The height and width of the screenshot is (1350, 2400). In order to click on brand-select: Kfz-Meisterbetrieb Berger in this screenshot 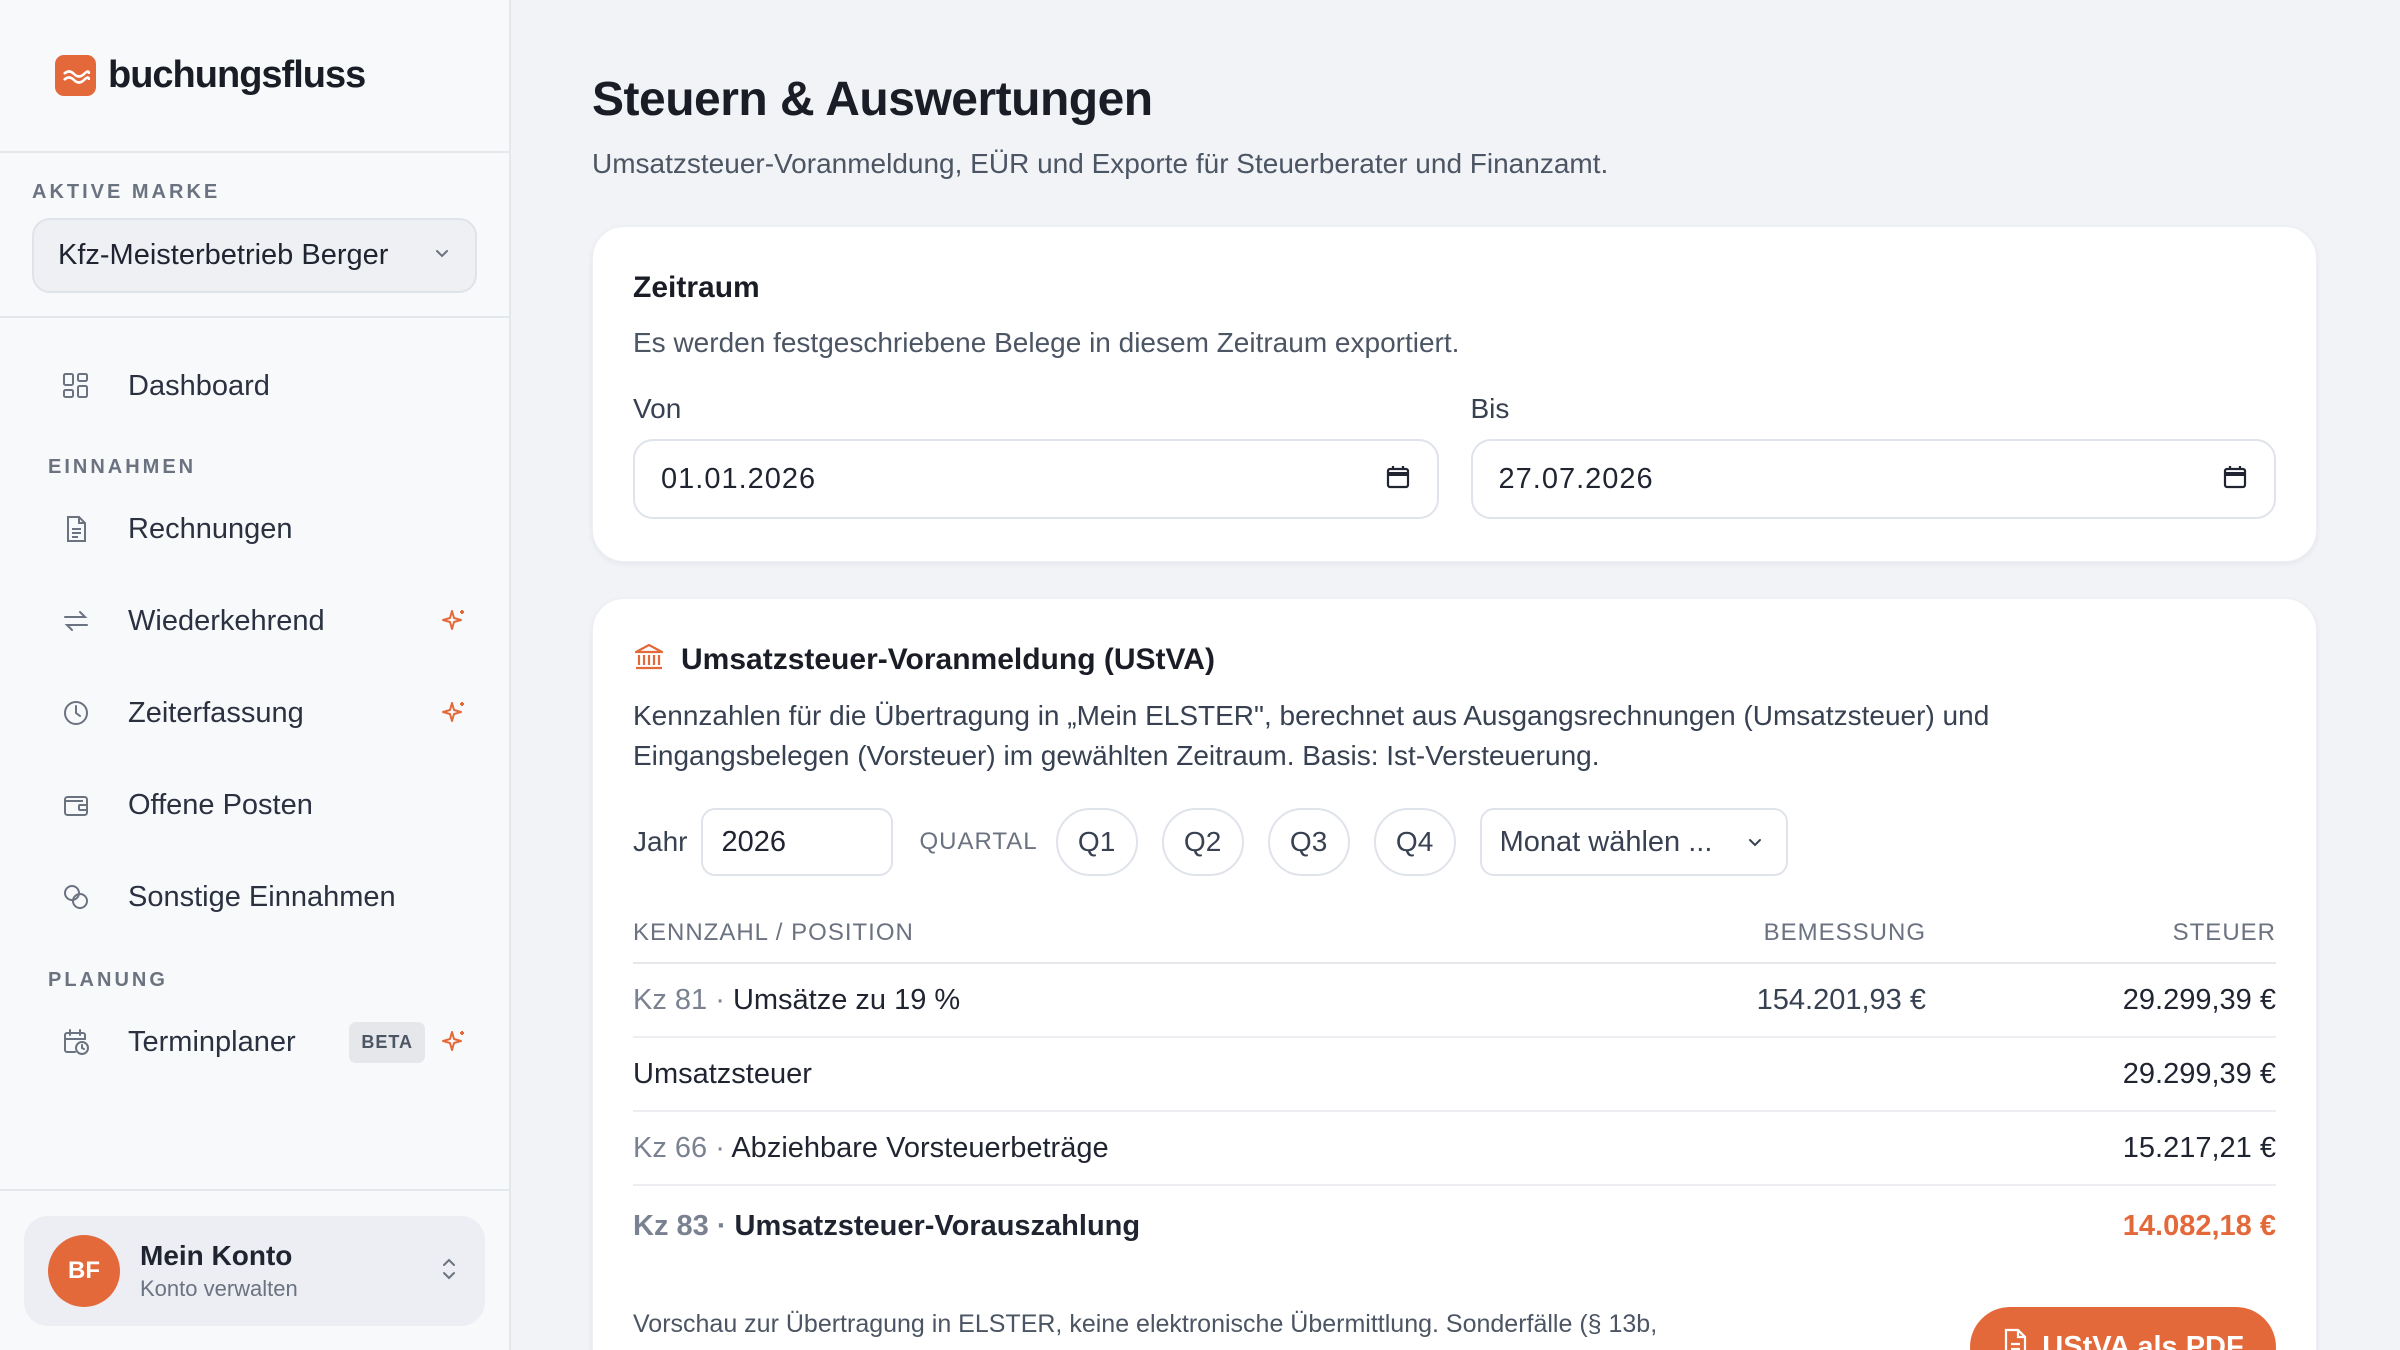, I will do `click(254, 255)`.